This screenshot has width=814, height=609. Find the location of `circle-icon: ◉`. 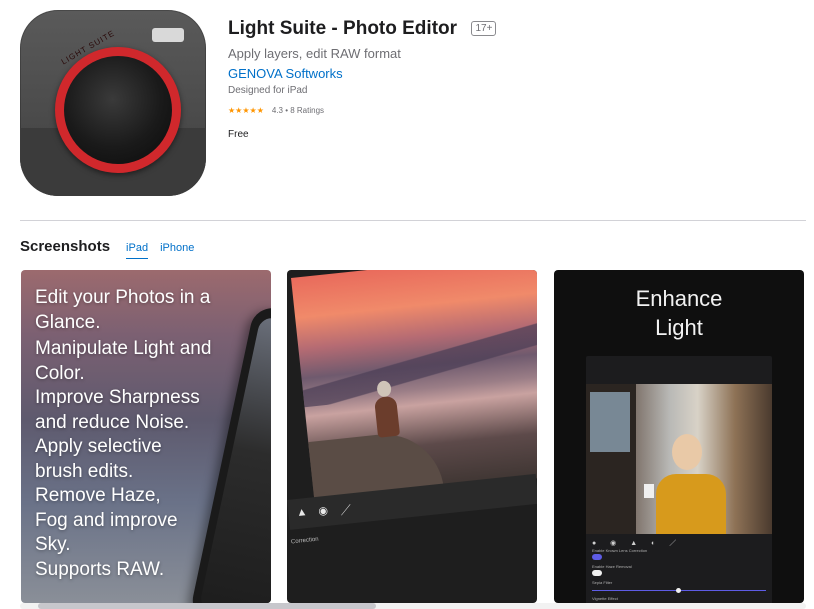

circle-icon: ◉ is located at coordinates (323, 511).